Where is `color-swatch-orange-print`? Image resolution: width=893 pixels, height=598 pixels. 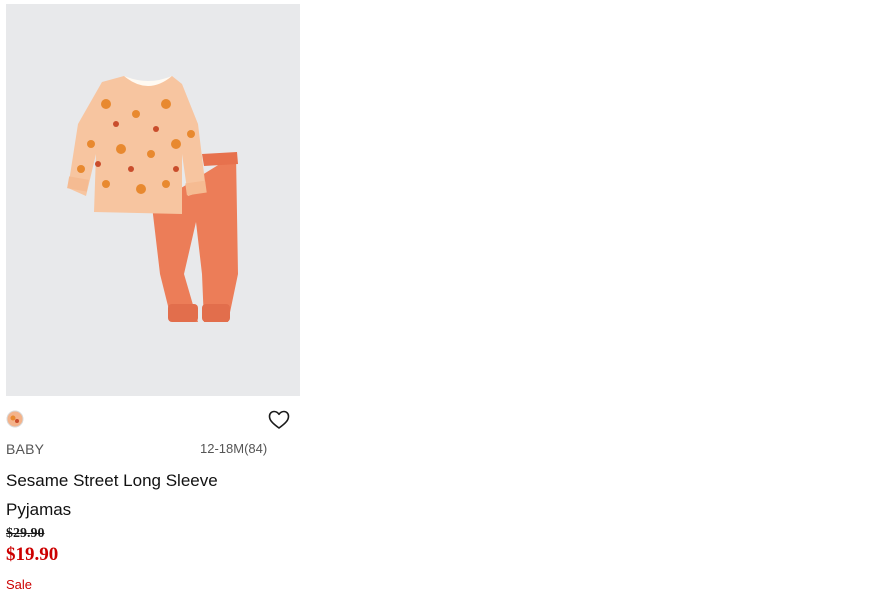
color-swatch-orange-print is located at coordinates (15, 421).